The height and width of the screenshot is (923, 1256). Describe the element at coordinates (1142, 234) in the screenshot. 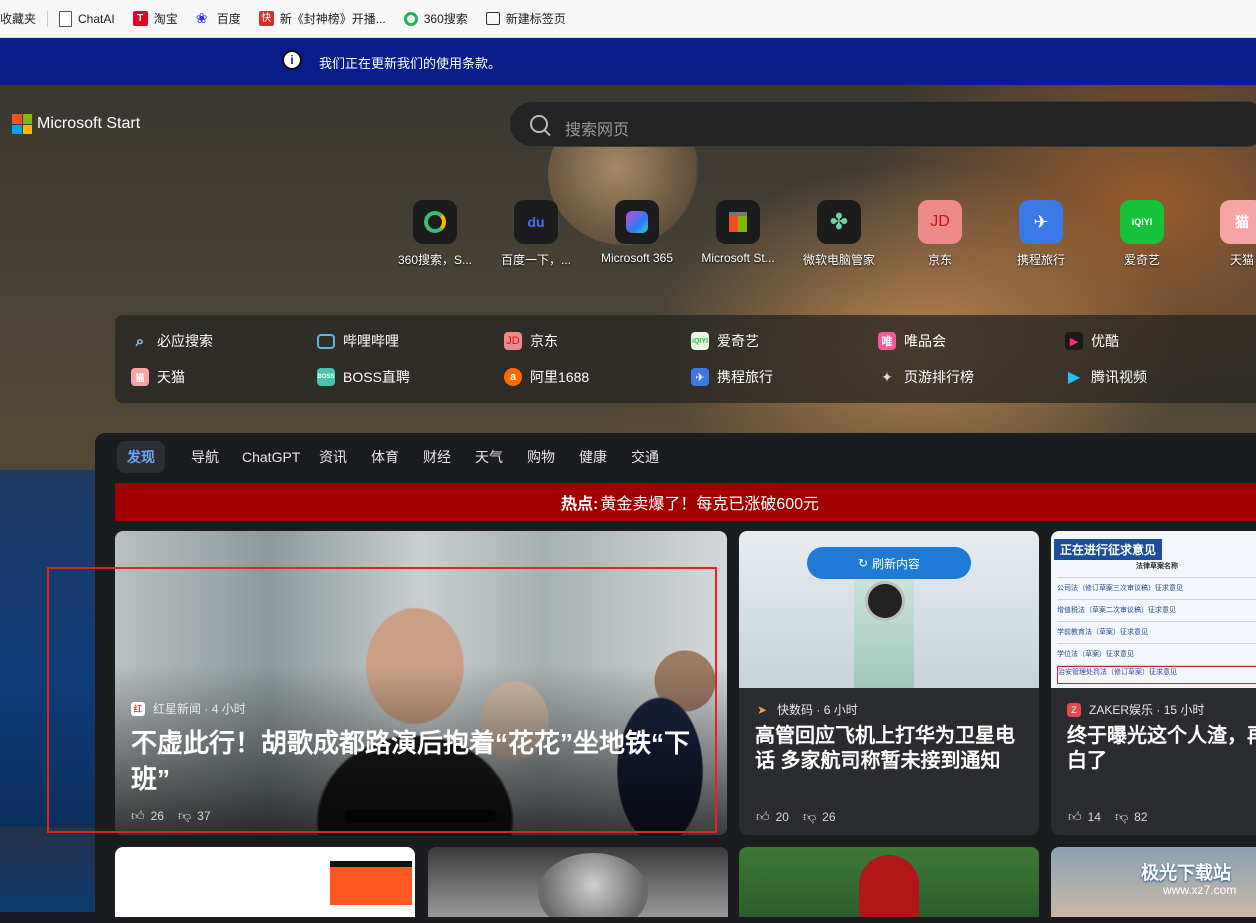

I see `top-site-iqiyi: iQIYI 爱奇艺` at that location.